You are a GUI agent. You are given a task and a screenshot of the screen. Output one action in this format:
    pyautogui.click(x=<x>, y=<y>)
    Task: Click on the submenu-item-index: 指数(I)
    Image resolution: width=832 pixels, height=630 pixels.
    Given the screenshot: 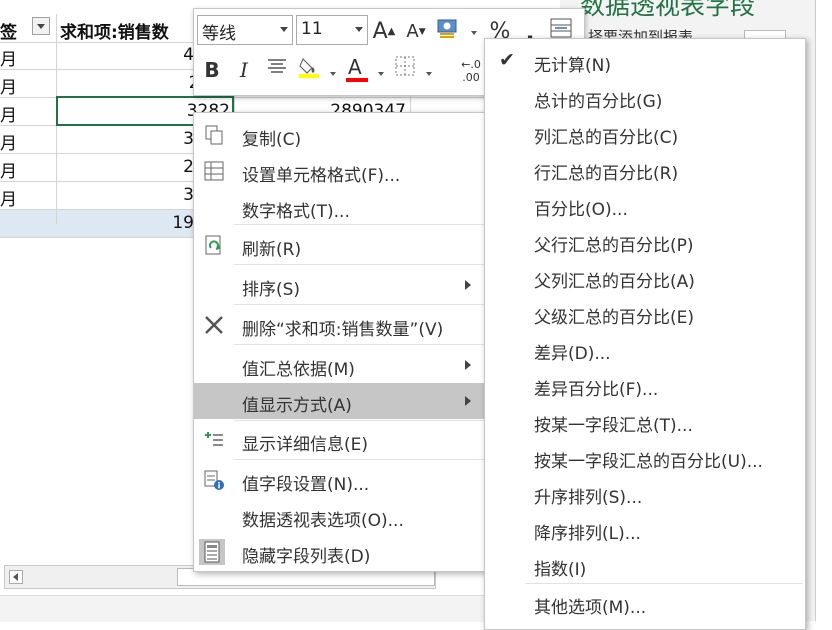 What is the action you would take?
    pyautogui.click(x=645, y=565)
    